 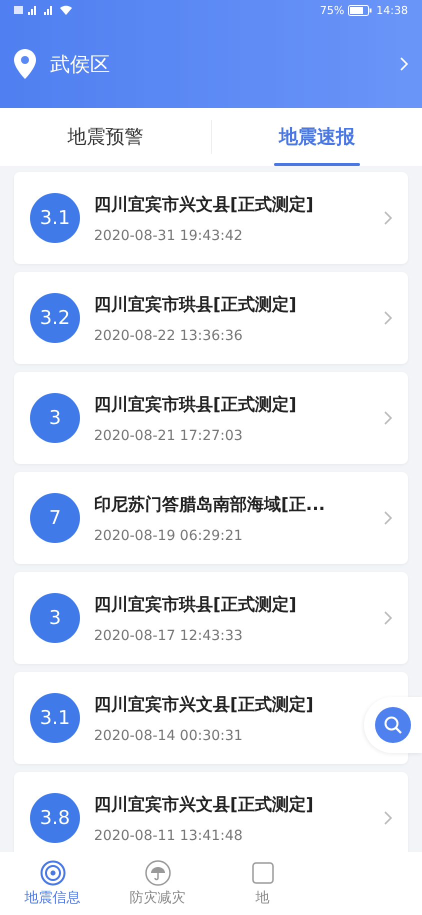 I want to click on earthquake-card: 3 四川宜宾市珙县[正式测定] 2020-08-21 17:27:03, so click(x=211, y=418).